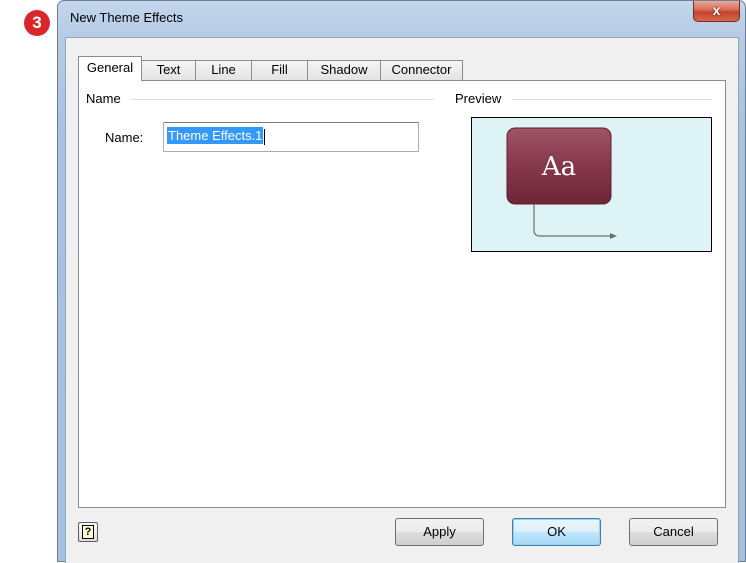  I want to click on tab-shadow: Shadow, so click(344, 70).